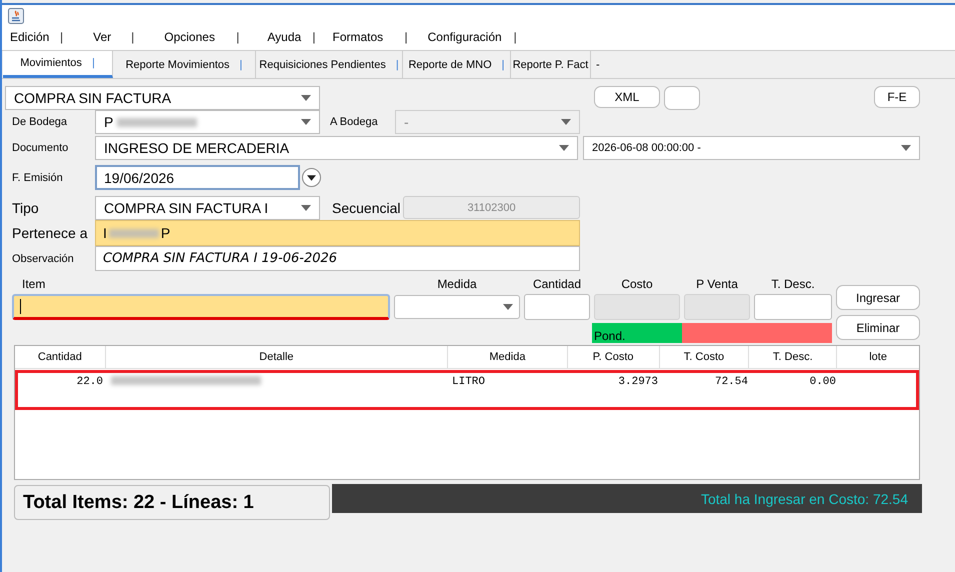 This screenshot has width=955, height=572. What do you see at coordinates (60, 357) in the screenshot?
I see `column-header: Cantidad` at bounding box center [60, 357].